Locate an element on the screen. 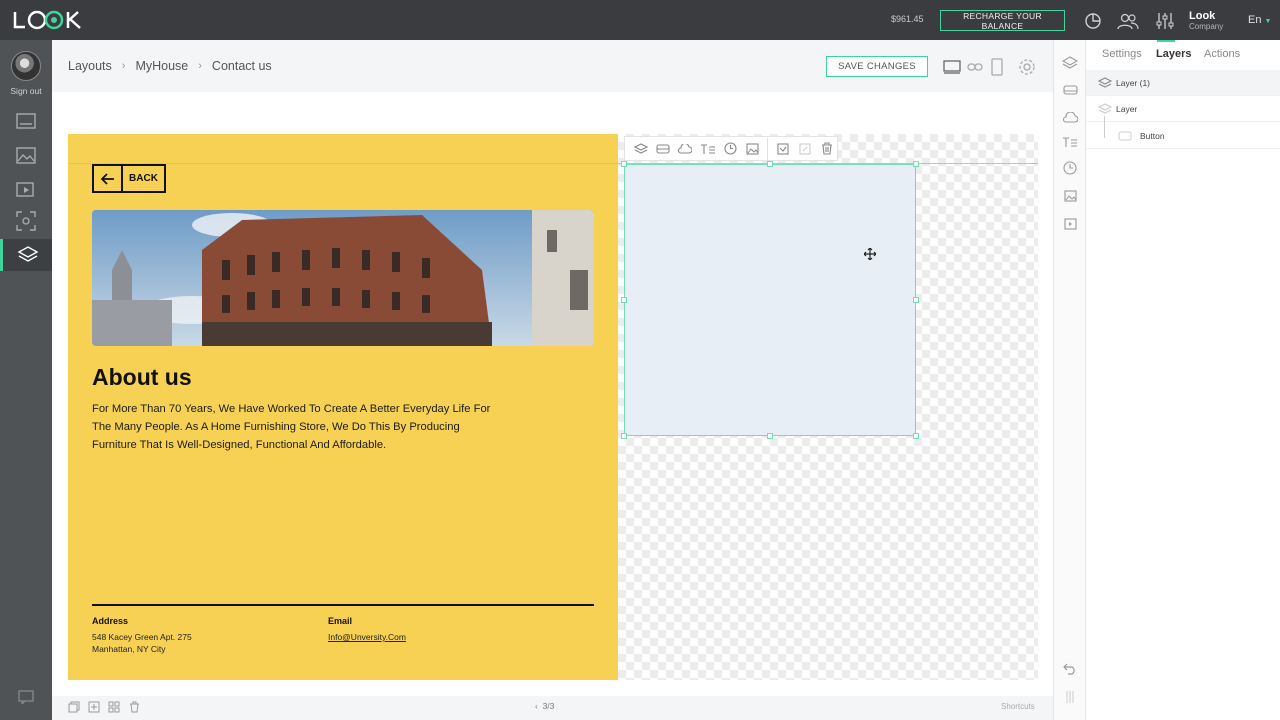  selected-layer-box is located at coordinates (770, 300).